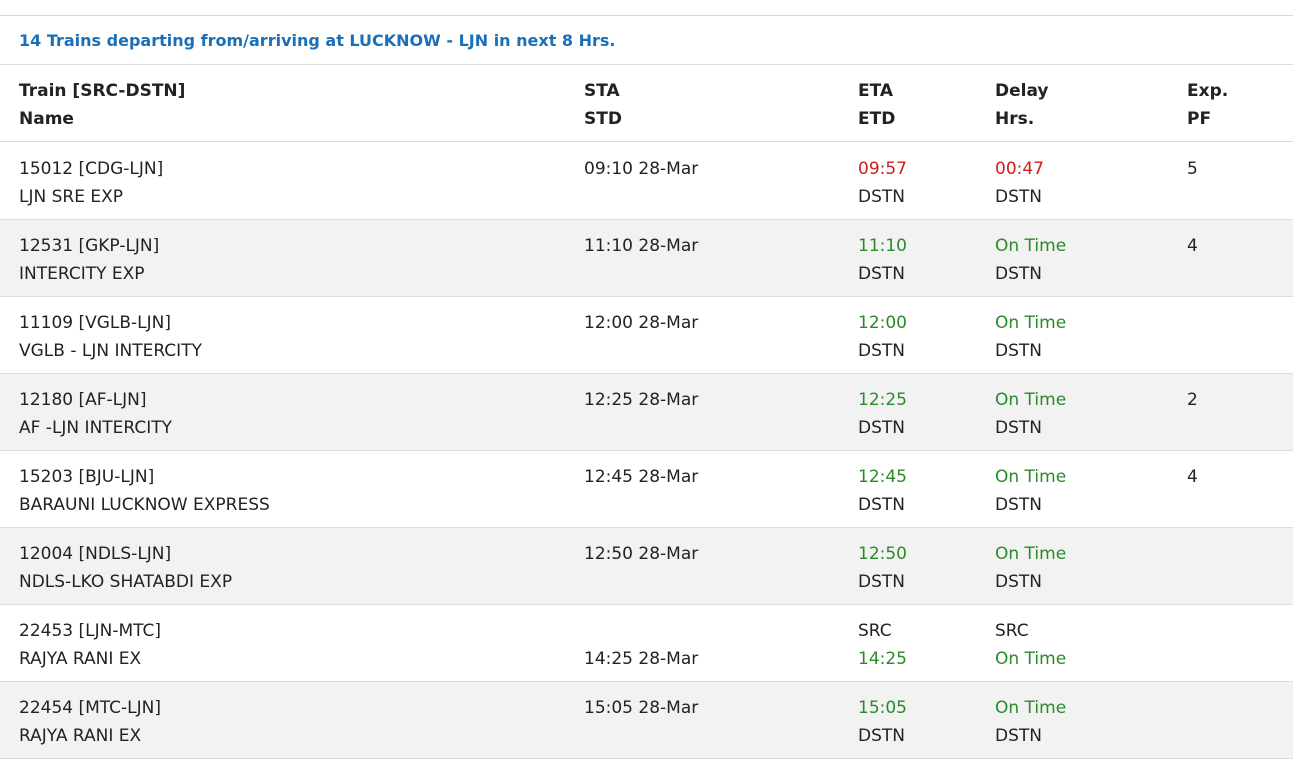  I want to click on train-number: 12180 [AF-LJN], so click(95, 400).